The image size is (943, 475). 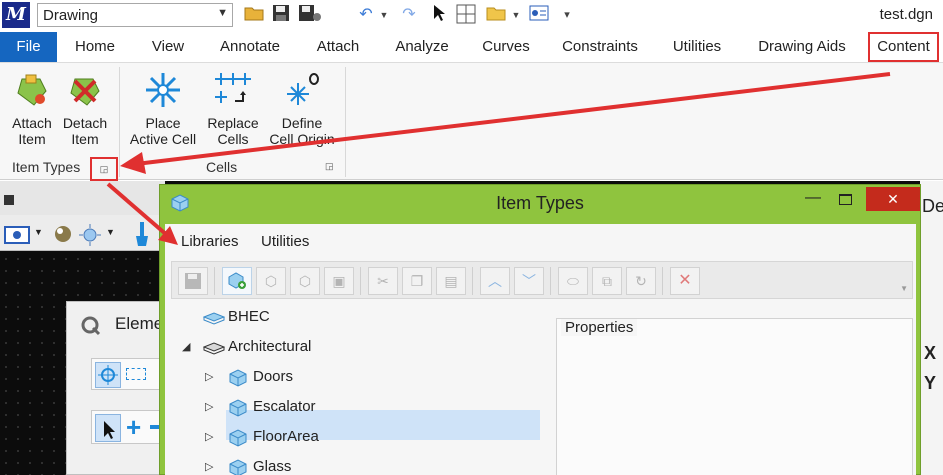 What do you see at coordinates (529, 281) in the screenshot?
I see `move-down-icon: ﹀` at bounding box center [529, 281].